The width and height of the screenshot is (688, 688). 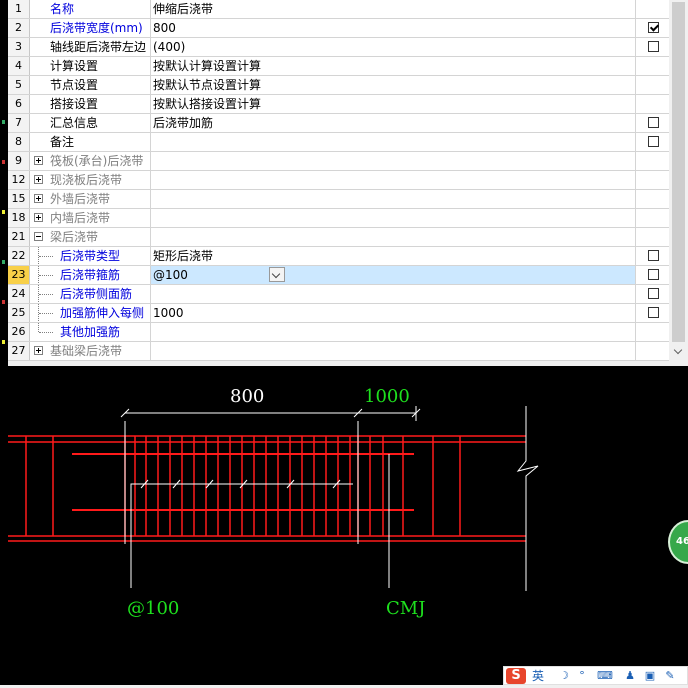 What do you see at coordinates (393, 47) in the screenshot?
I see `property-value: (400)` at bounding box center [393, 47].